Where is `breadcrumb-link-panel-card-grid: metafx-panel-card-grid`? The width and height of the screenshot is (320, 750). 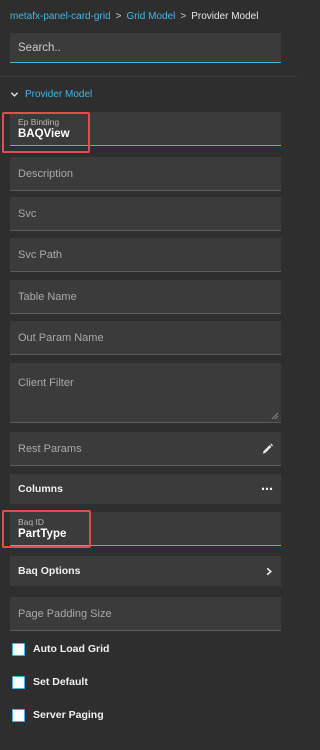
breadcrumb-link-panel-card-grid: metafx-panel-card-grid is located at coordinates (60, 16).